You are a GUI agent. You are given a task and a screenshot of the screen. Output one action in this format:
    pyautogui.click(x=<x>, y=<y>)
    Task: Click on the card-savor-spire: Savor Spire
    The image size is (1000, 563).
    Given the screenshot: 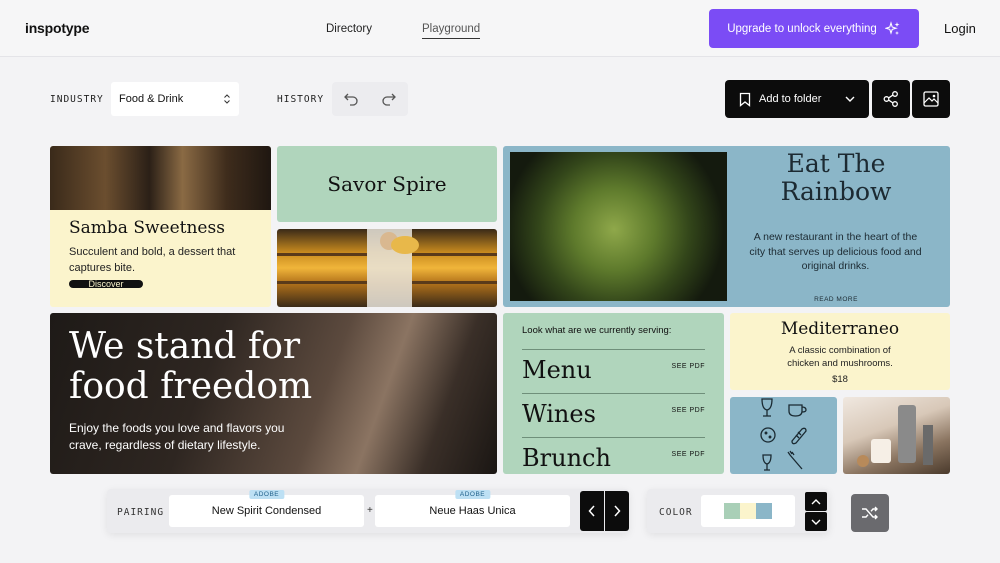 What is the action you would take?
    pyautogui.click(x=387, y=184)
    